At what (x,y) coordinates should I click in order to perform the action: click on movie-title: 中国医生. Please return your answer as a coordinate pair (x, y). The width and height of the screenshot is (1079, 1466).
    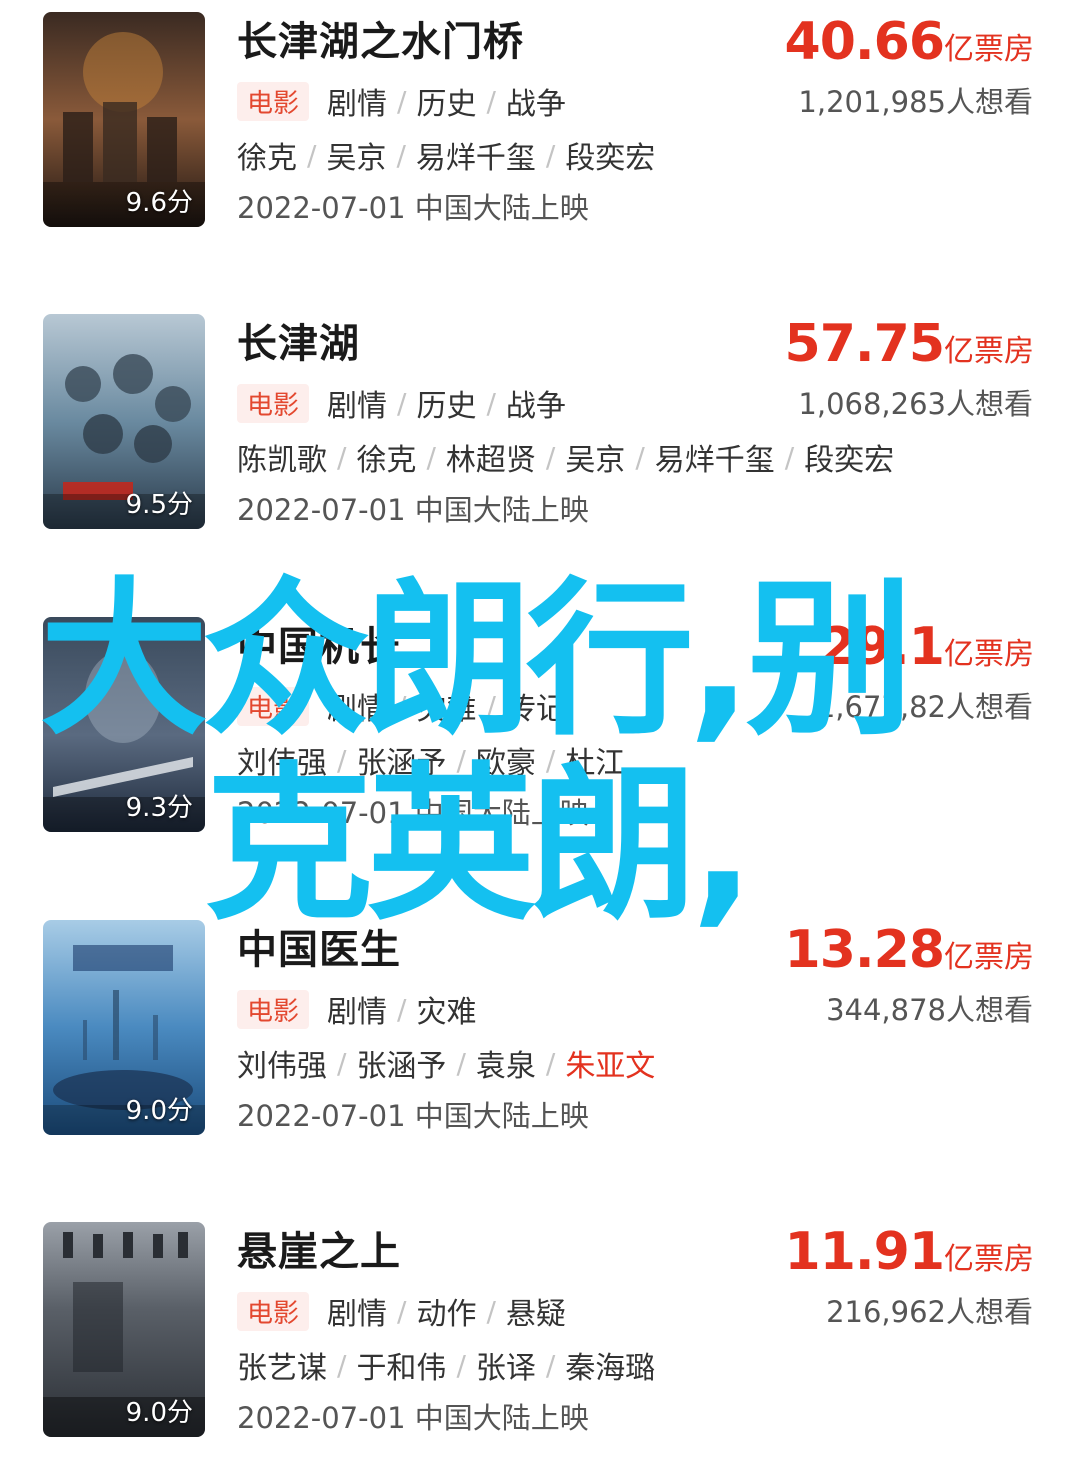
    Looking at the image, I should click on (319, 950).